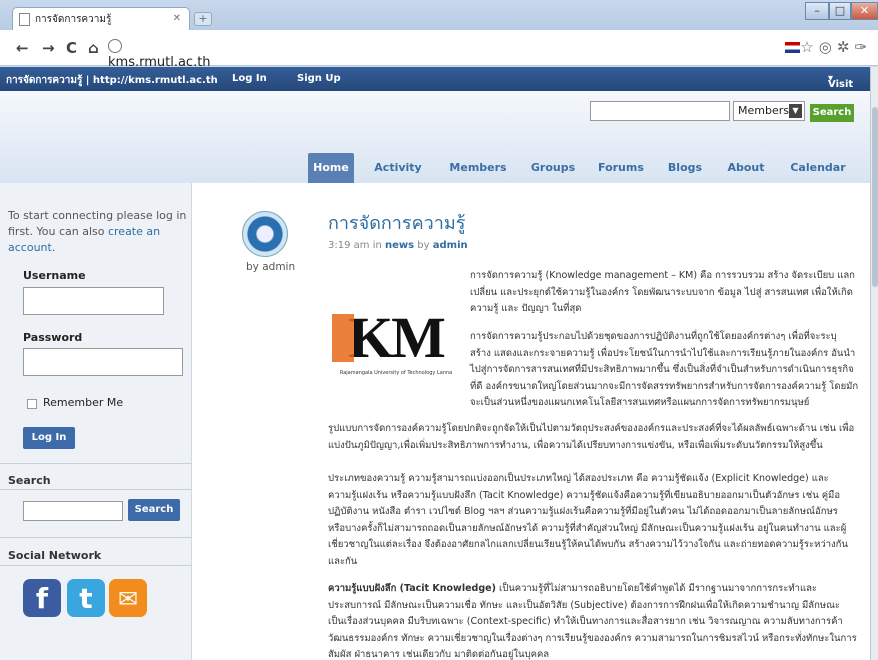 This screenshot has height=660, width=878. Describe the element at coordinates (840, 11) in the screenshot. I see `maximize-button: □` at that location.